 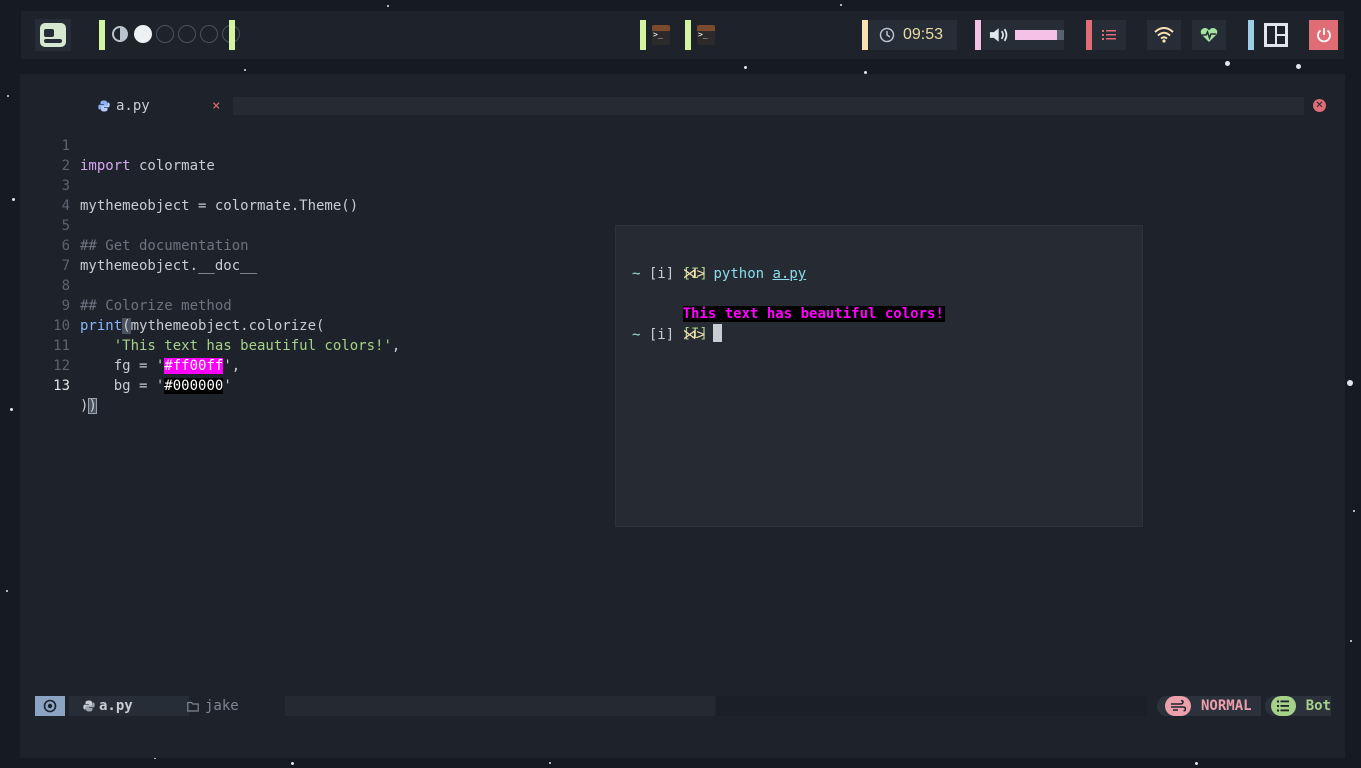 I want to click on heart-pulse-icon, so click(x=1209, y=35).